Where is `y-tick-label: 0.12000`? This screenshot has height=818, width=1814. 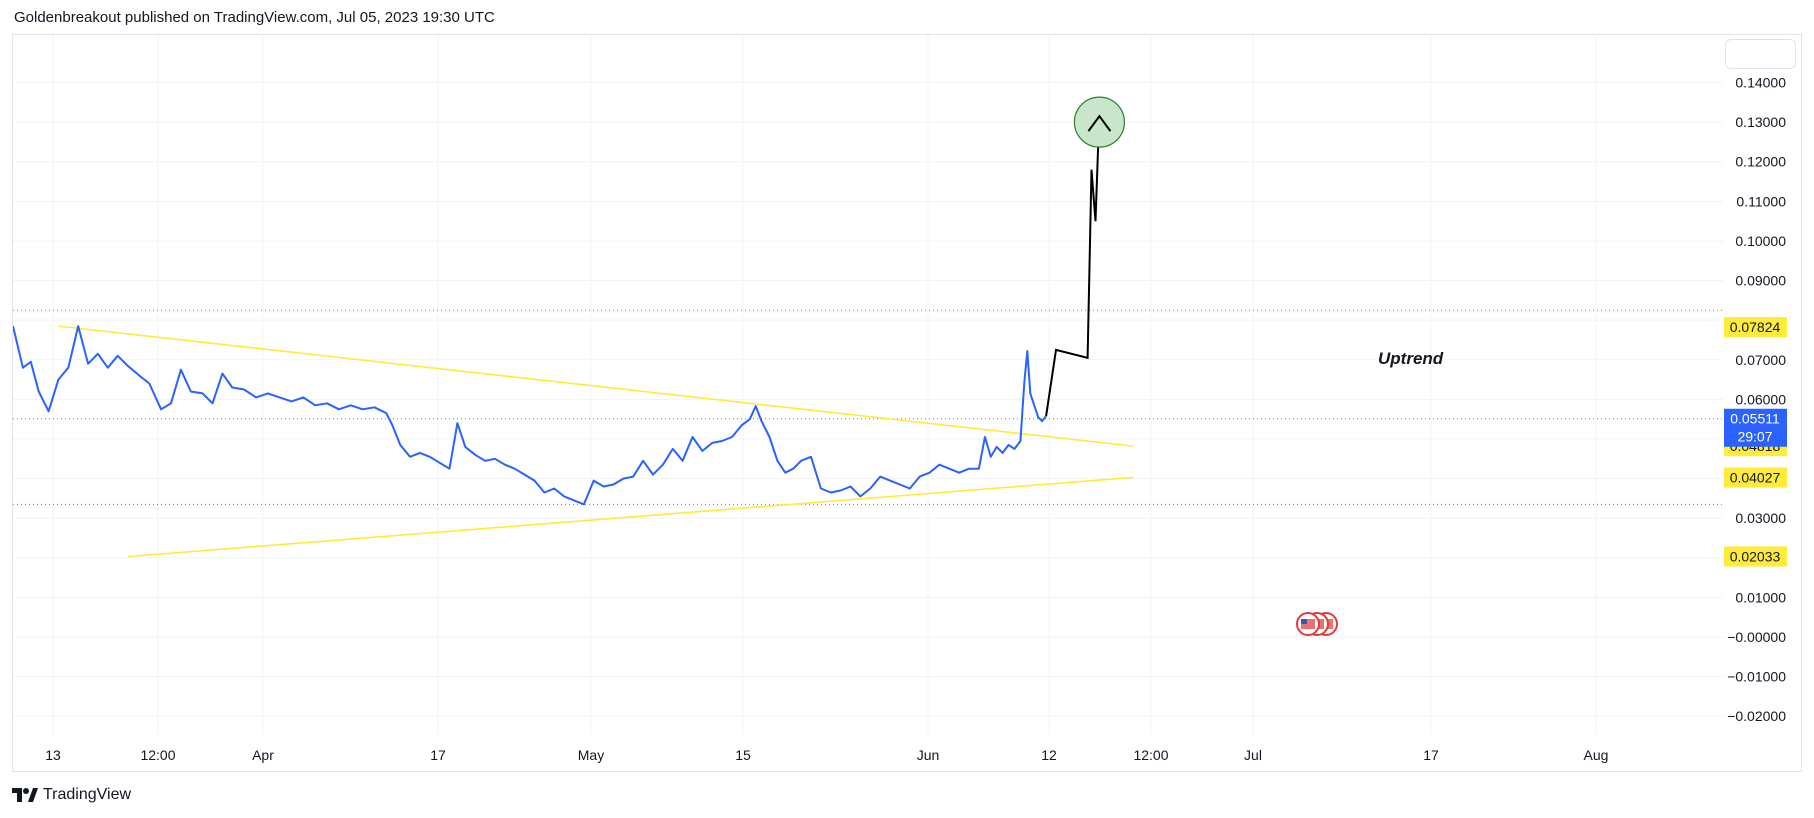 y-tick-label: 0.12000 is located at coordinates (1760, 162).